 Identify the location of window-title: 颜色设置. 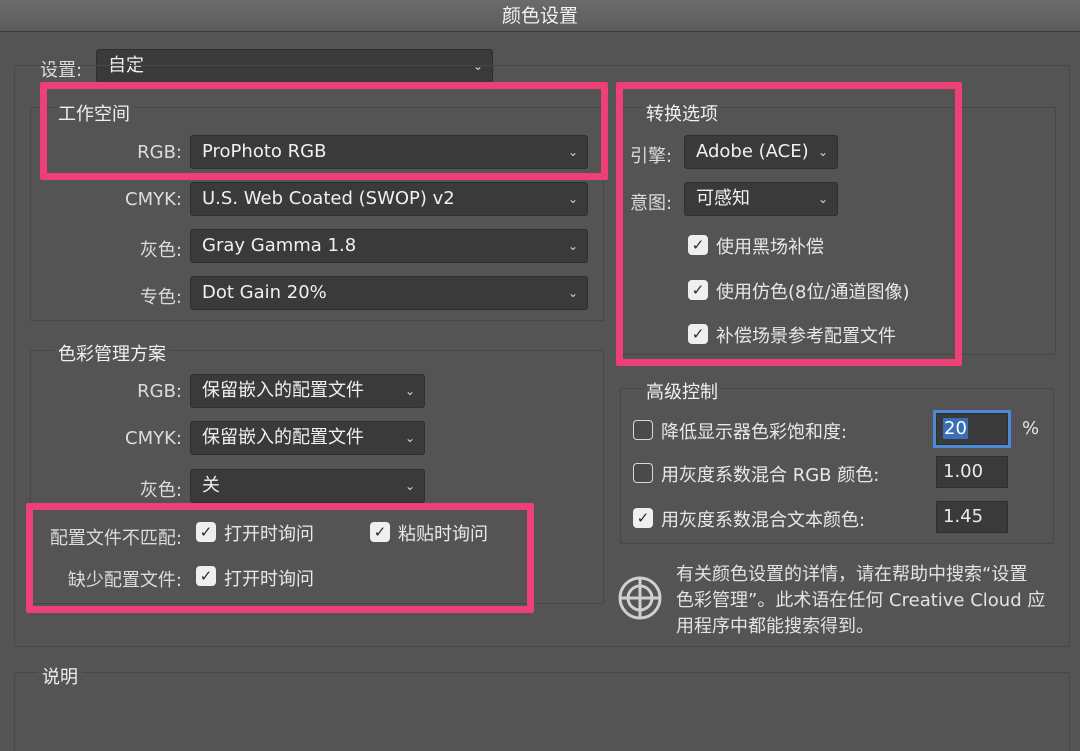
(540, 16).